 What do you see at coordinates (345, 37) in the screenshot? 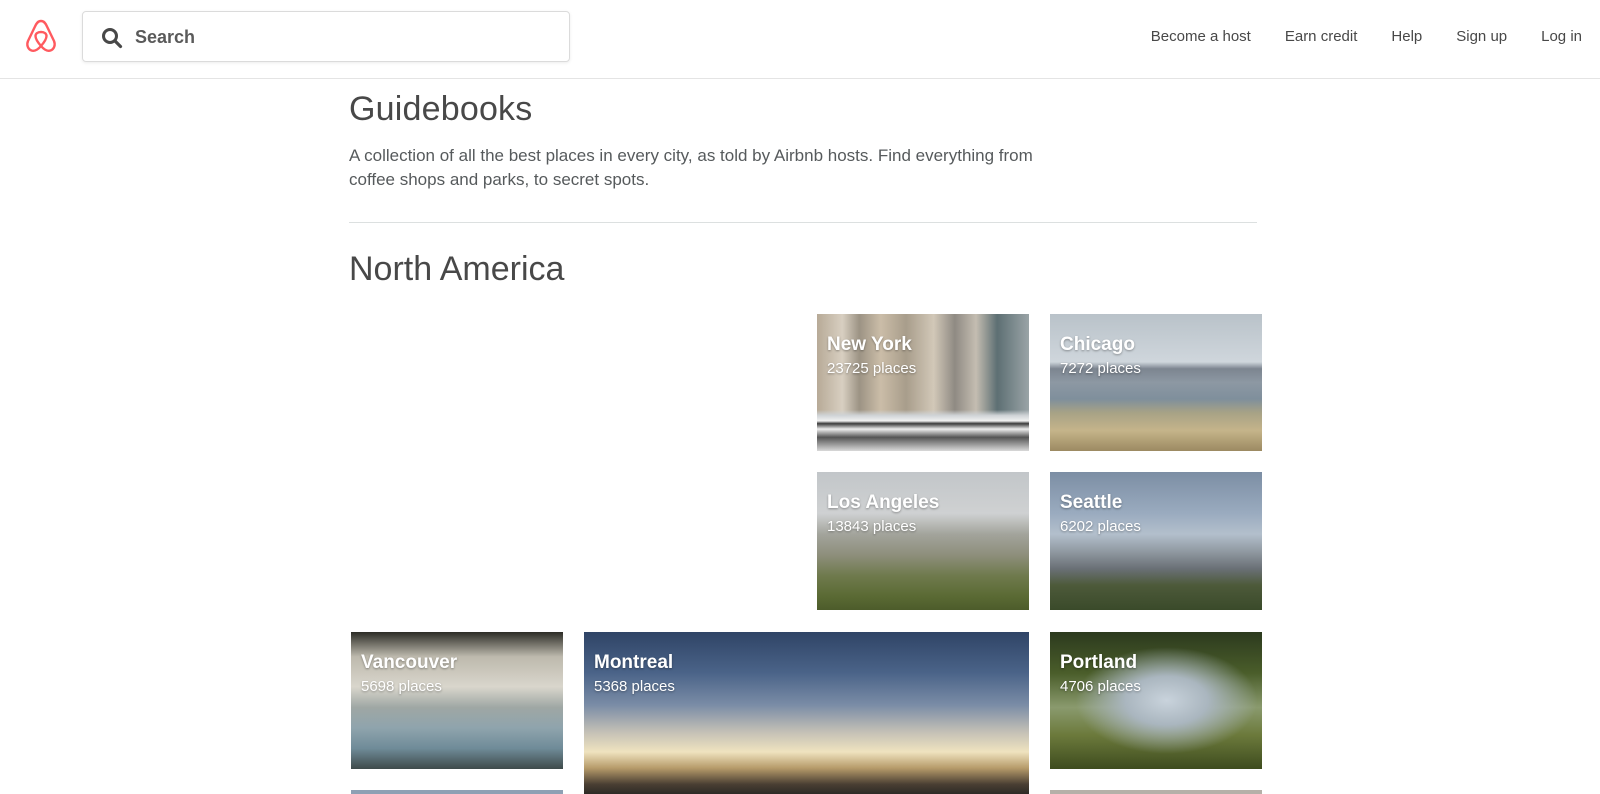
I see `search-input` at bounding box center [345, 37].